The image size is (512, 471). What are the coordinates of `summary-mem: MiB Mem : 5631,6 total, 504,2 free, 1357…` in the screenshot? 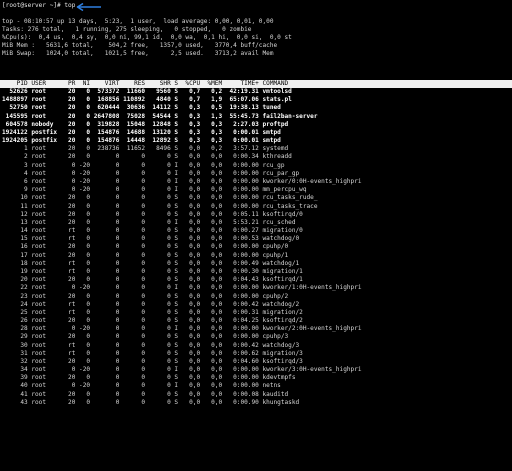 It's located at (140, 45).